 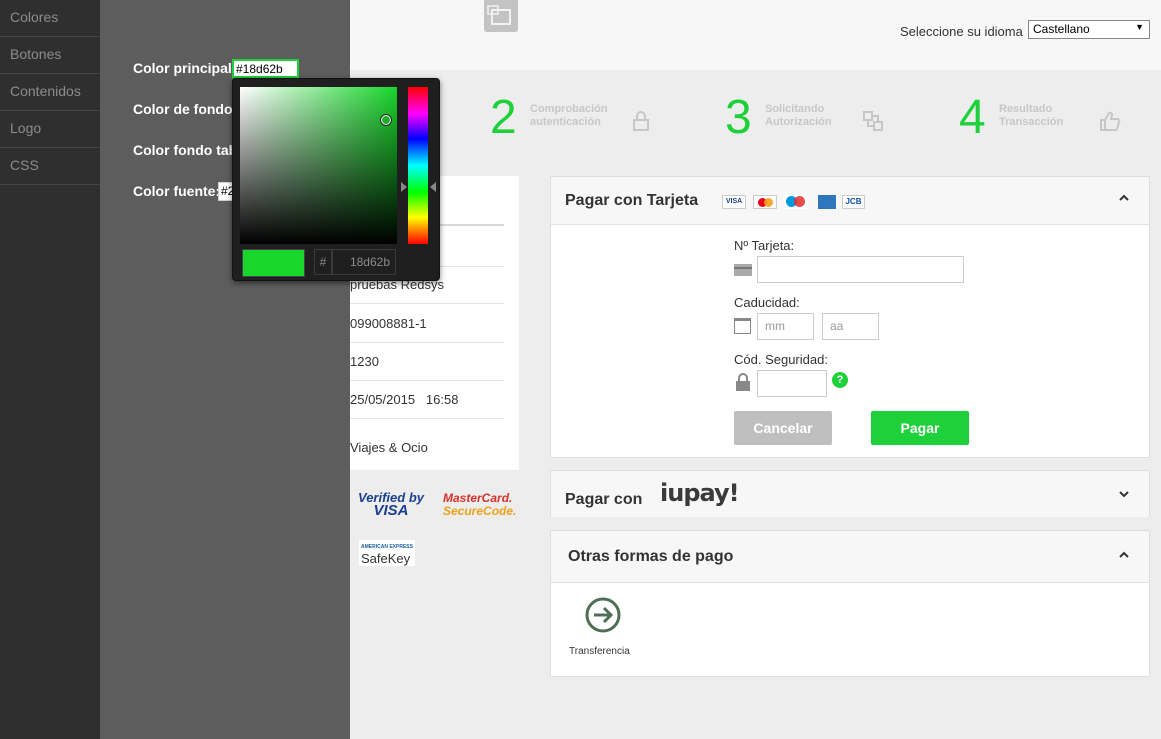 What do you see at coordinates (604, 499) in the screenshot?
I see `iupay-title: Pagar con` at bounding box center [604, 499].